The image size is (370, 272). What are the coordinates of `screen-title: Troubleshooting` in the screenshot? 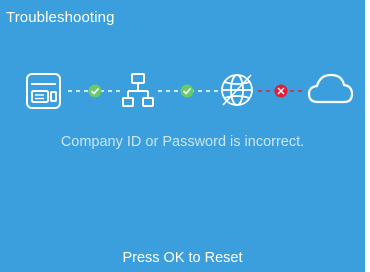 It's located at (60, 17).